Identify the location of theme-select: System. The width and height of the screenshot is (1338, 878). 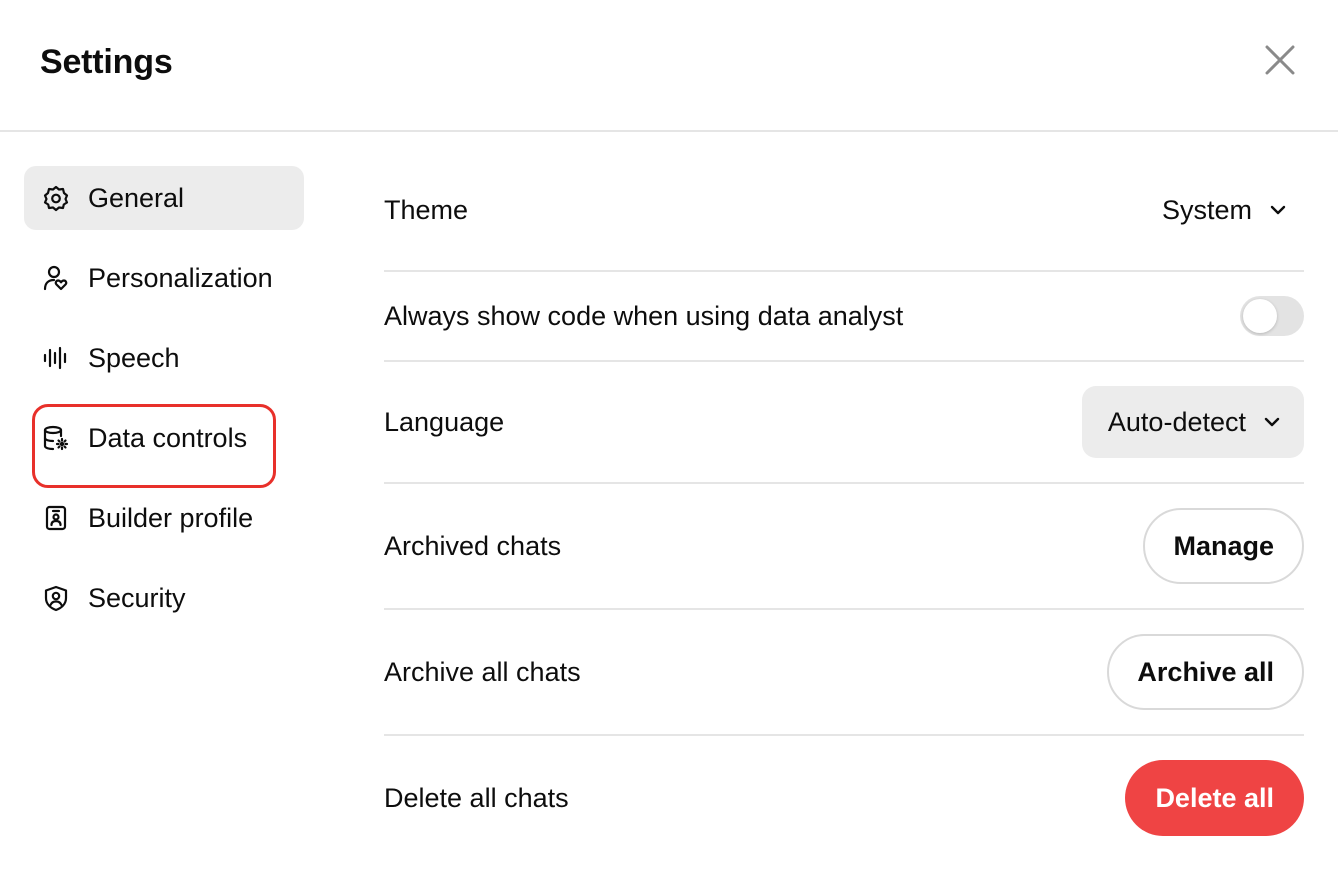
(1233, 210).